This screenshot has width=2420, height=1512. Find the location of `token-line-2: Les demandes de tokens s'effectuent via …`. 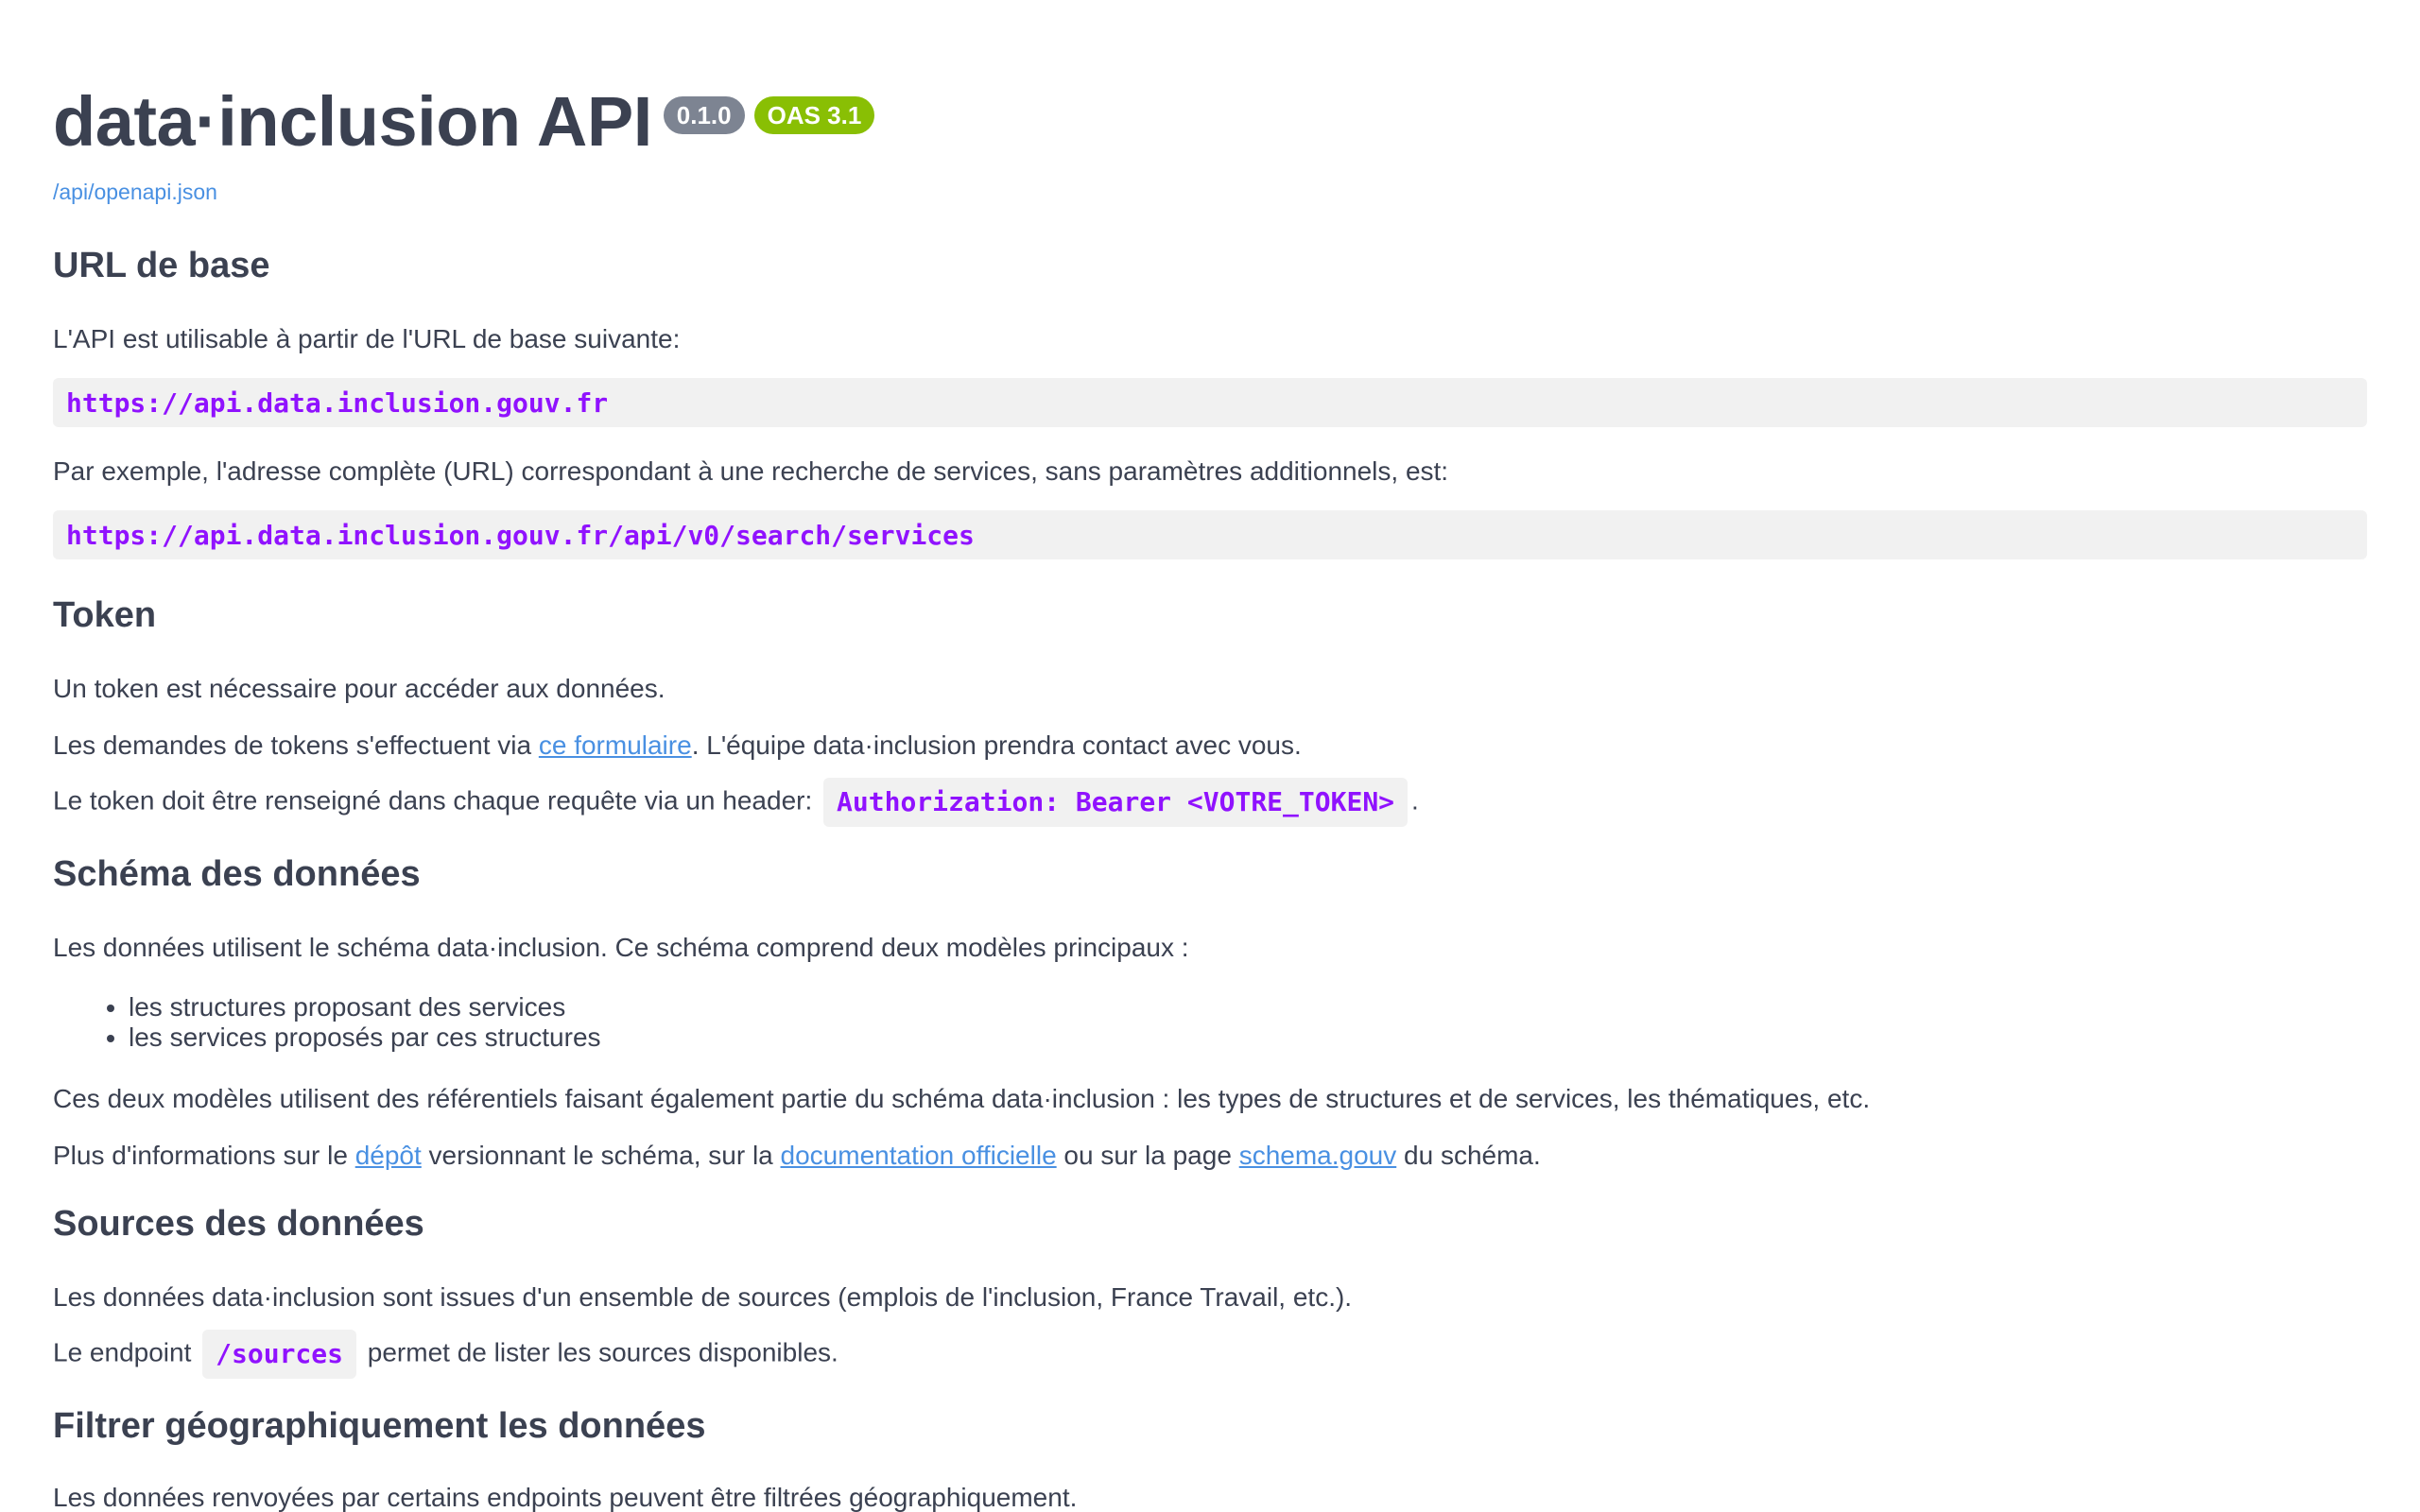

token-line-2: Les demandes de tokens s'effectuent via … is located at coordinates (678, 745).